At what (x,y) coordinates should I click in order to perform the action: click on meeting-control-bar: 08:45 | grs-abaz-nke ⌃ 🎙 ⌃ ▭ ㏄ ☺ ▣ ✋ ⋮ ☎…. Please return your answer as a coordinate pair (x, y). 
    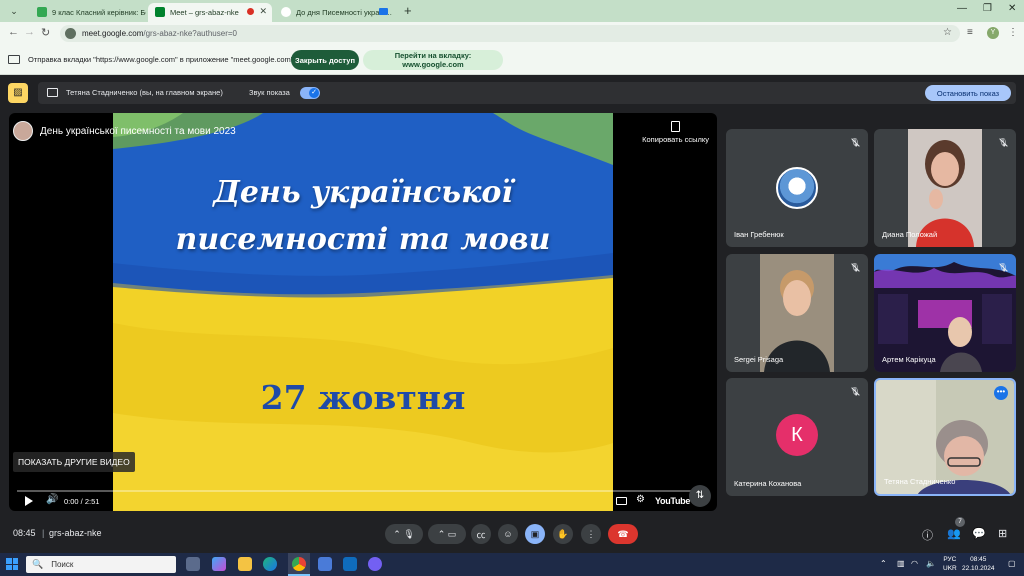
    Looking at the image, I should click on (512, 534).